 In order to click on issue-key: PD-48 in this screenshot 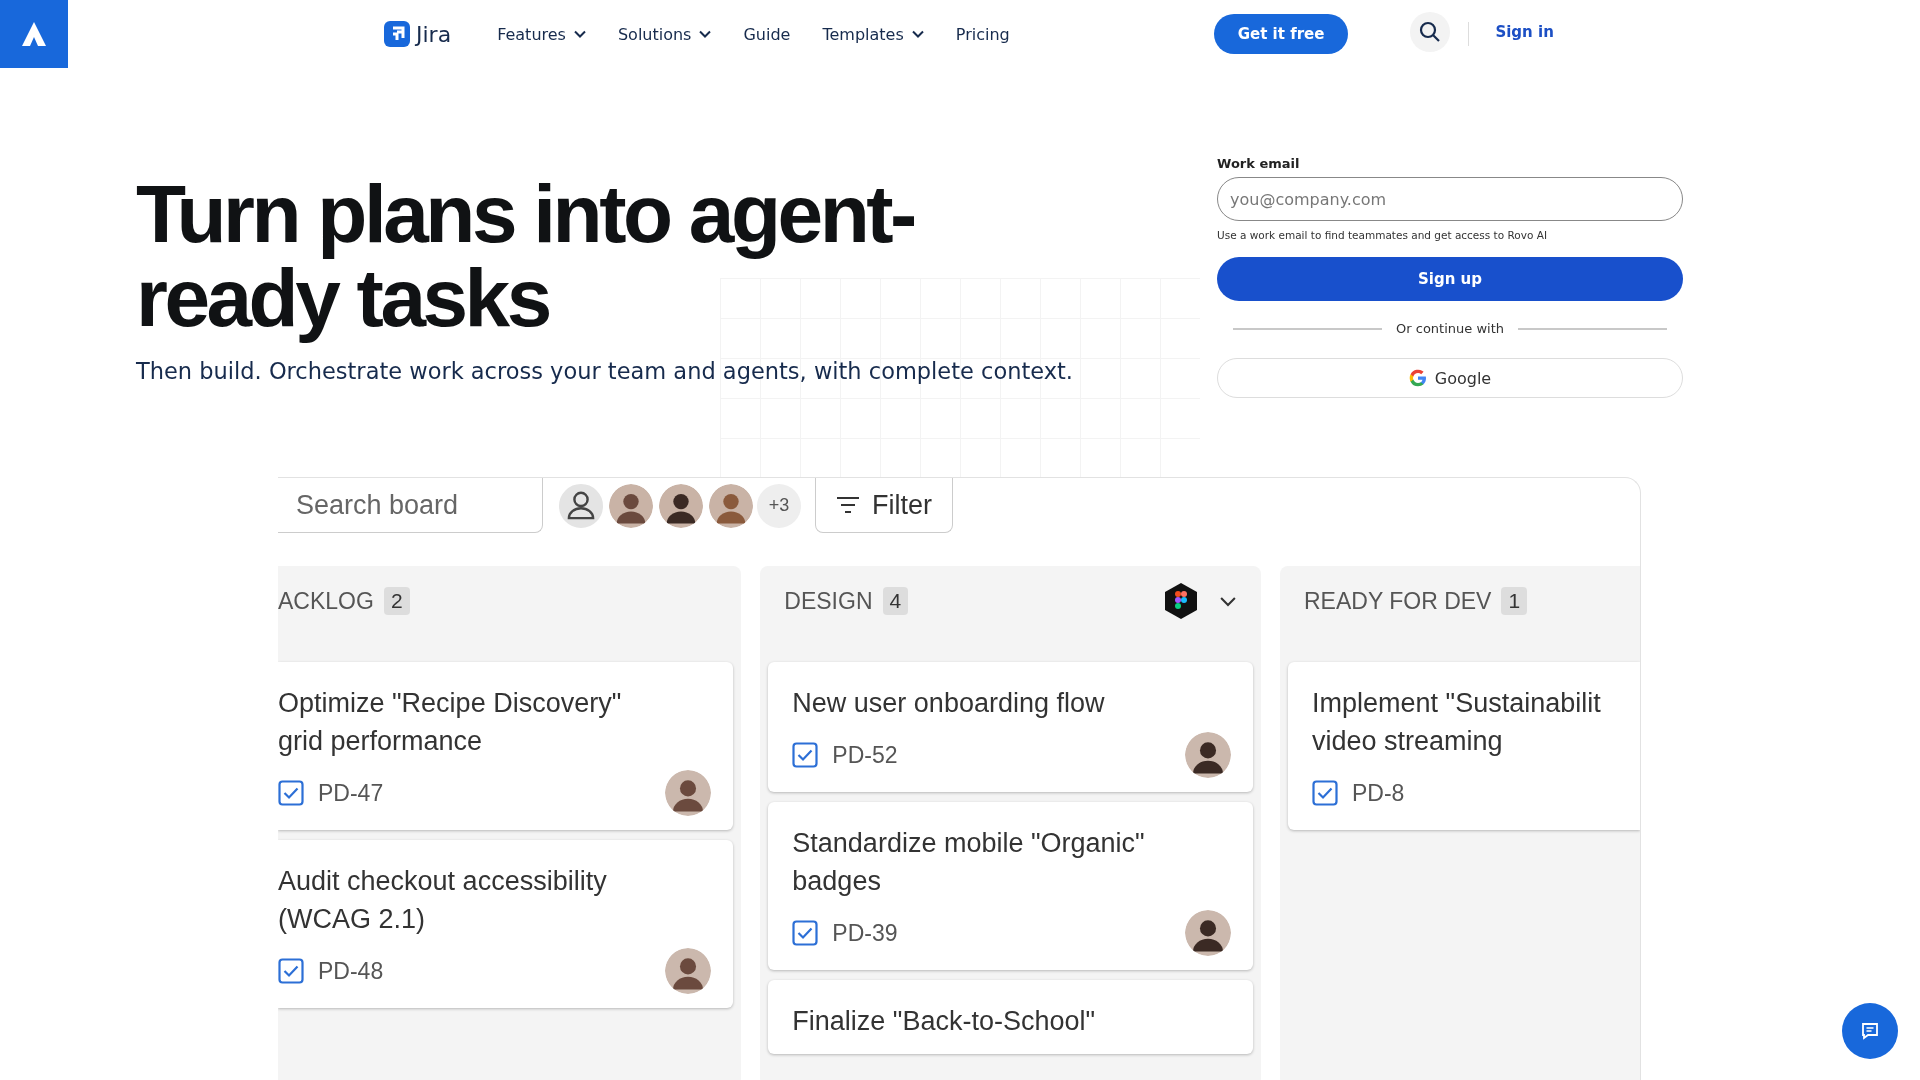, I will do `click(351, 971)`.